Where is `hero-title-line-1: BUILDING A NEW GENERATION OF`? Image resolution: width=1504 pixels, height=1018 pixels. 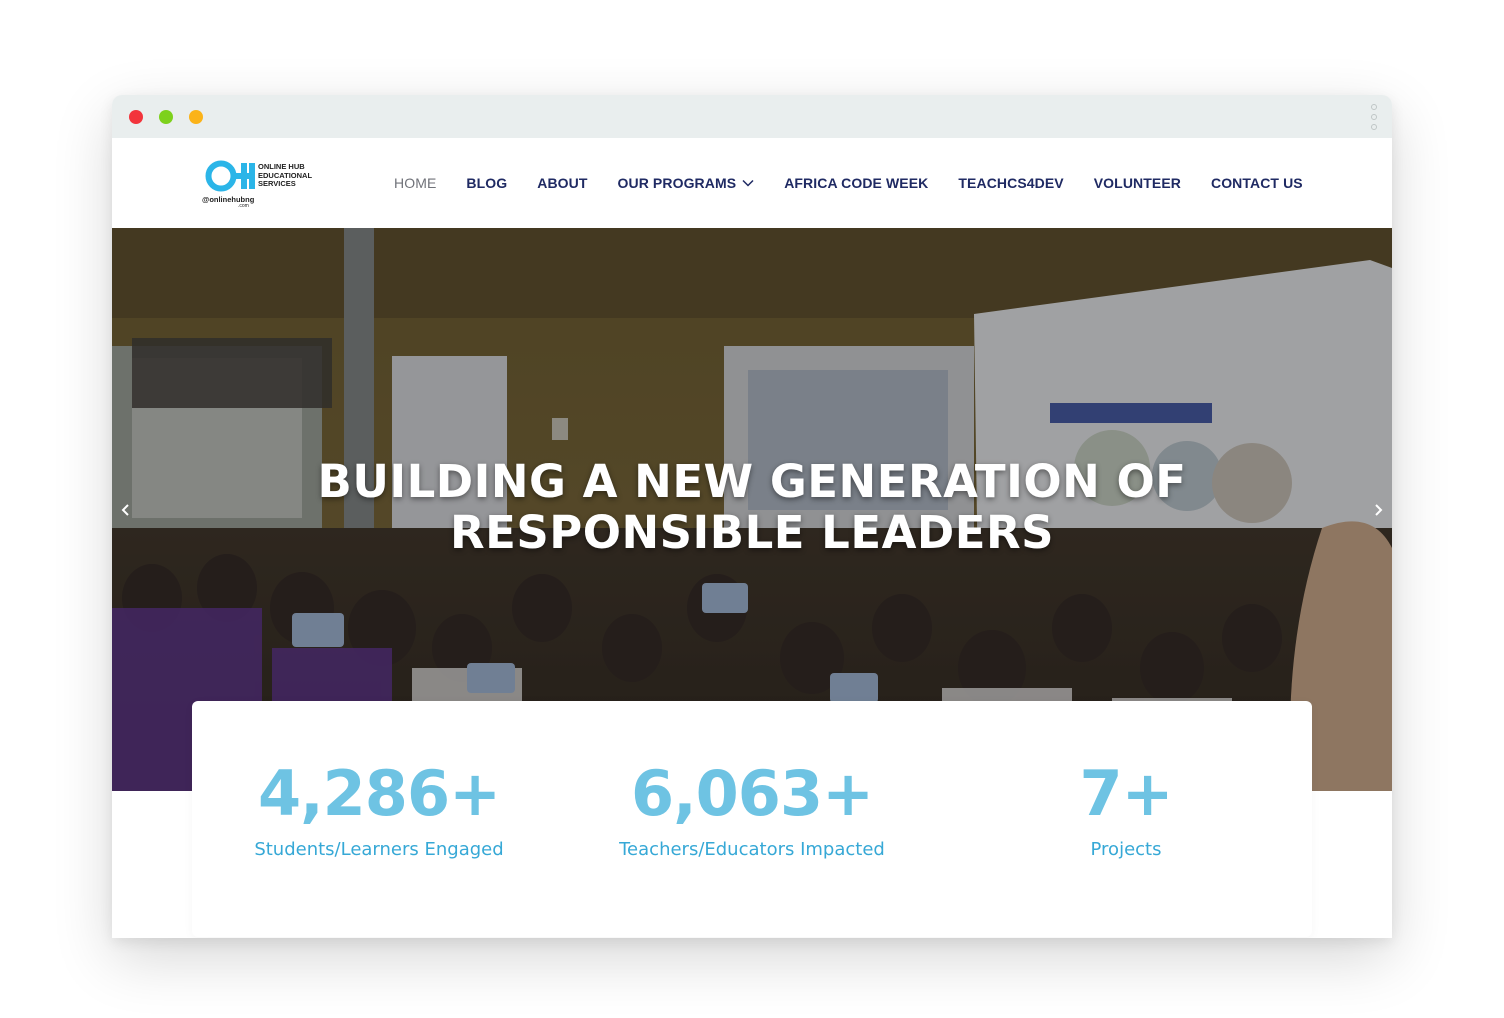
hero-title-line-1: BUILDING A NEW GENERATION OF is located at coordinates (752, 481).